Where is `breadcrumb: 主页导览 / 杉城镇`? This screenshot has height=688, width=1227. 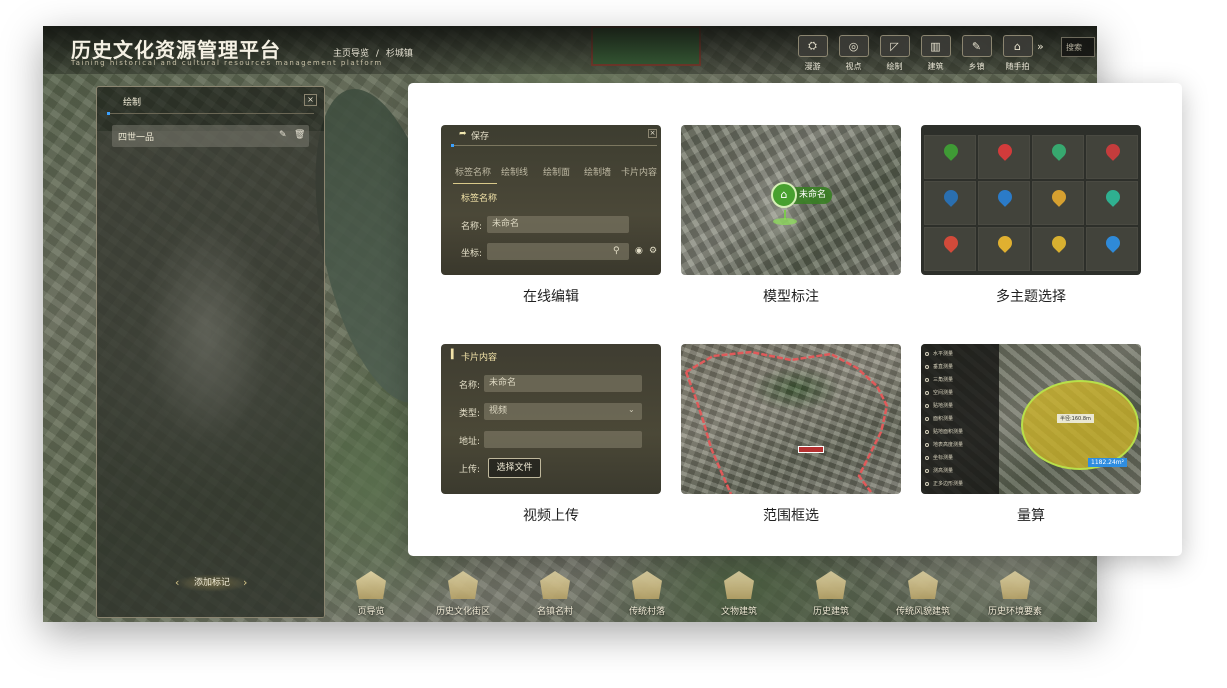 breadcrumb: 主页导览 / 杉城镇 is located at coordinates (375, 52).